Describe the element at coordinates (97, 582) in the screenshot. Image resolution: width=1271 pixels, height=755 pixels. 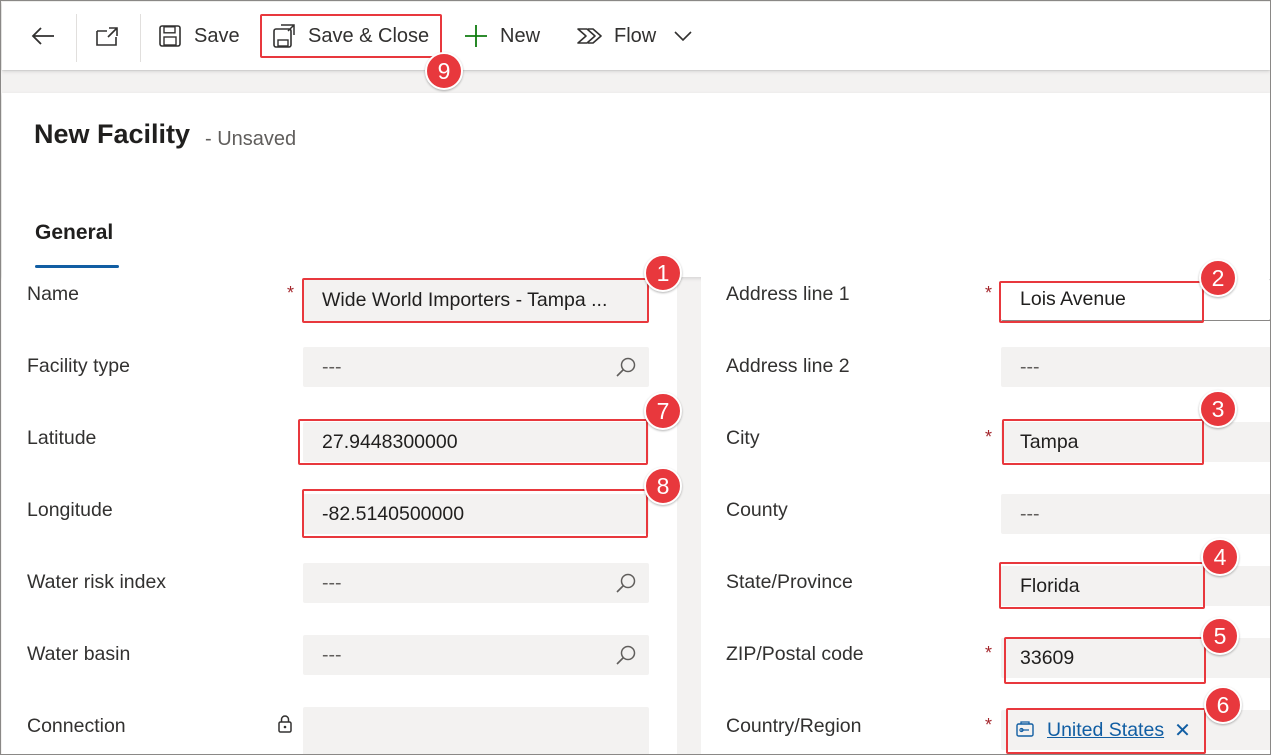
I see `water-risk-index-label: Water risk index` at that location.